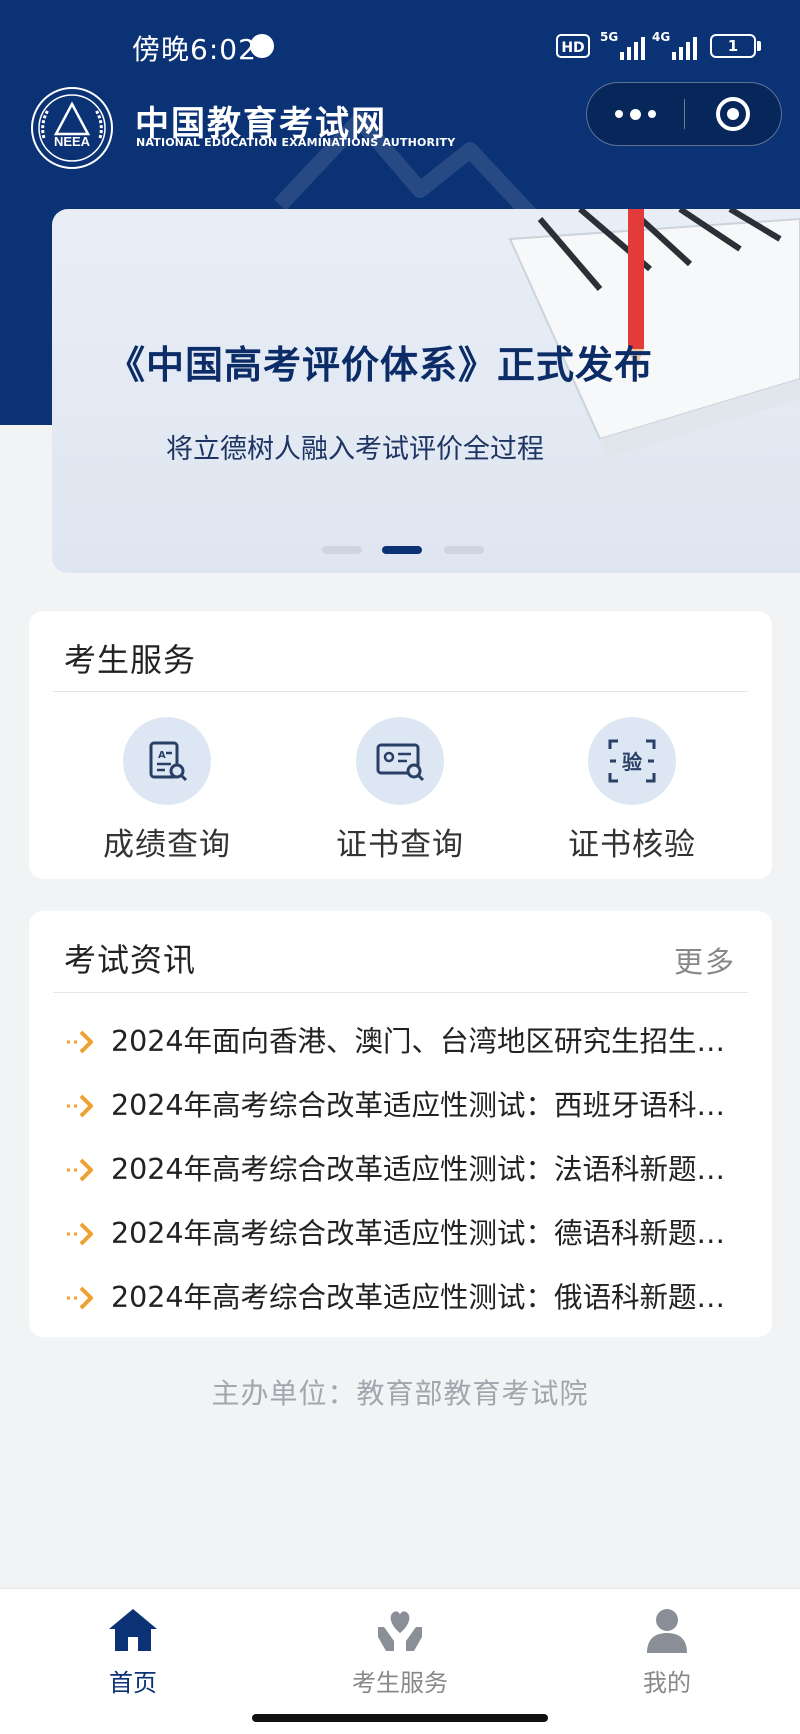 The height and width of the screenshot is (1734, 800). What do you see at coordinates (632, 47) in the screenshot?
I see `signal-5g-icon` at bounding box center [632, 47].